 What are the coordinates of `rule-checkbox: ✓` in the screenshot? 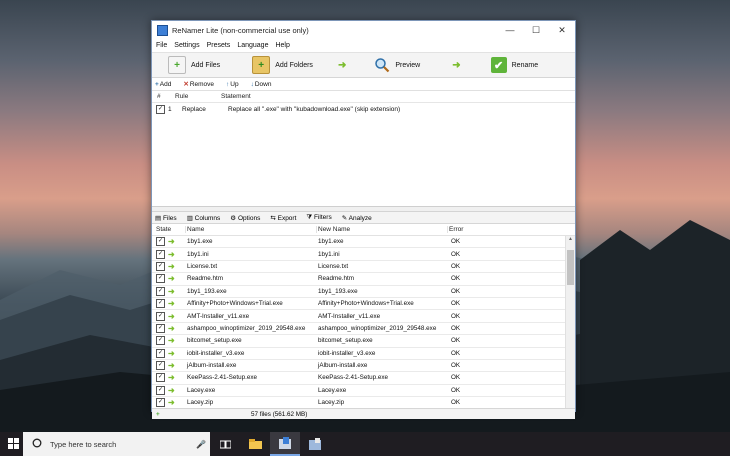 It's located at (160, 109).